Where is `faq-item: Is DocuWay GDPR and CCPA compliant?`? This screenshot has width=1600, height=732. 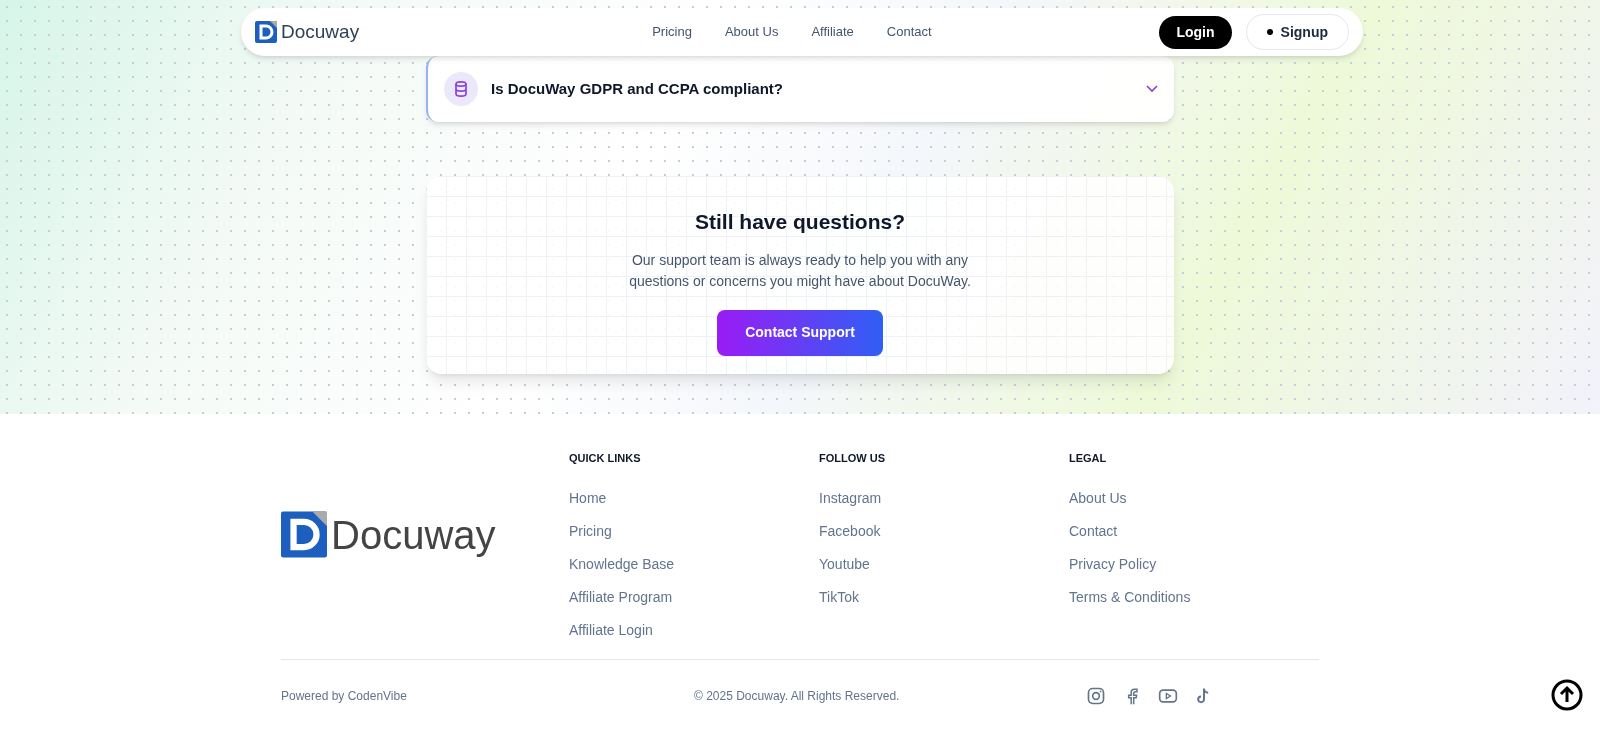
faq-item: Is DocuWay GDPR and CCPA compliant? is located at coordinates (800, 89).